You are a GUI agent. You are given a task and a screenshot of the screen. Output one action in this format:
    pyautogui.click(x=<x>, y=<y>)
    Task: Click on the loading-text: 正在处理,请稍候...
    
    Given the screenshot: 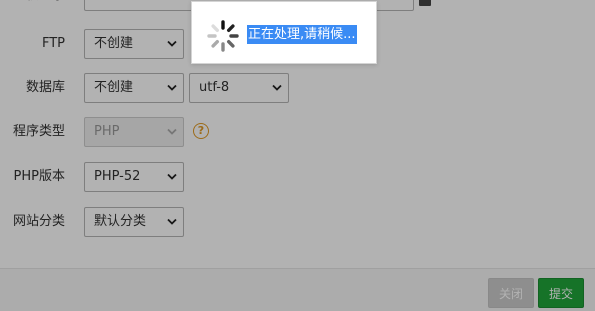 What is the action you would take?
    pyautogui.click(x=302, y=34)
    